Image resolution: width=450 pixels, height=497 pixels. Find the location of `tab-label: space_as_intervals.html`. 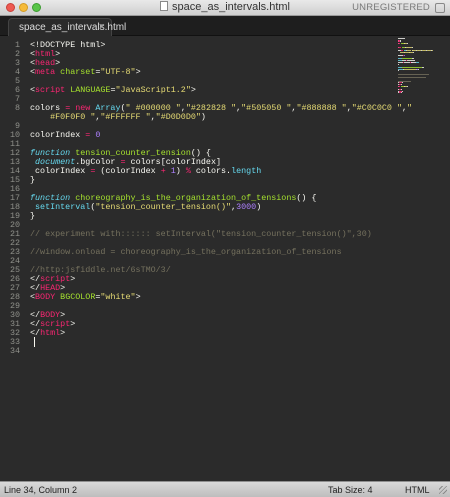

tab-label: space_as_intervals.html is located at coordinates (73, 27).